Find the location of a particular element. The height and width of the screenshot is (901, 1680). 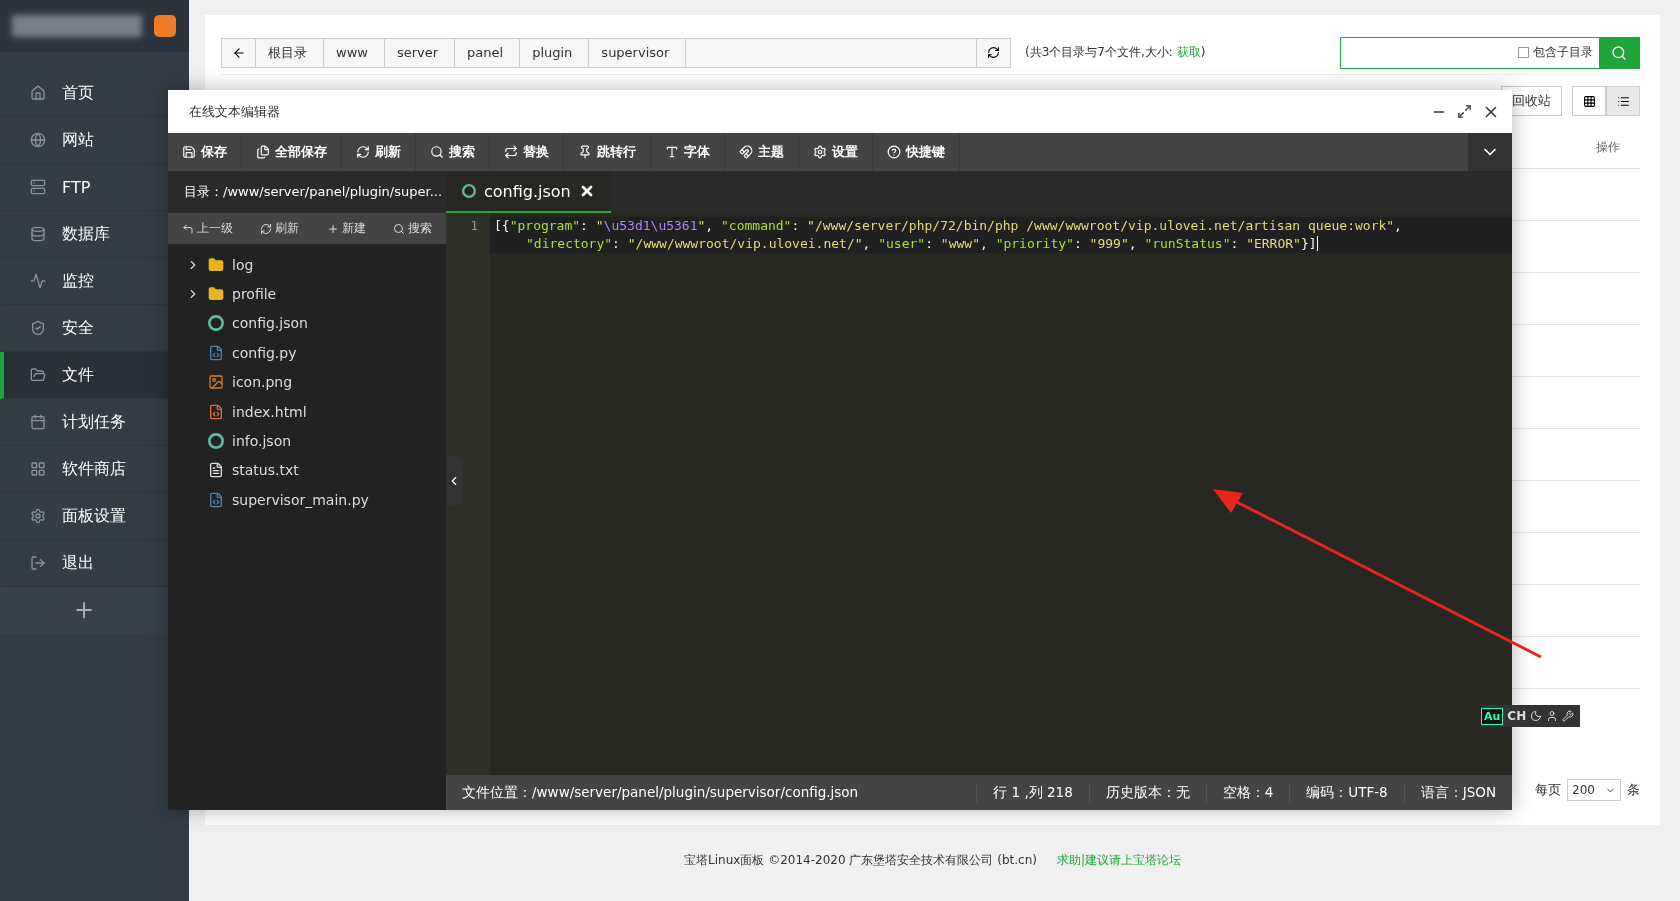

status-item: 语言：JSON is located at coordinates (1457, 792).